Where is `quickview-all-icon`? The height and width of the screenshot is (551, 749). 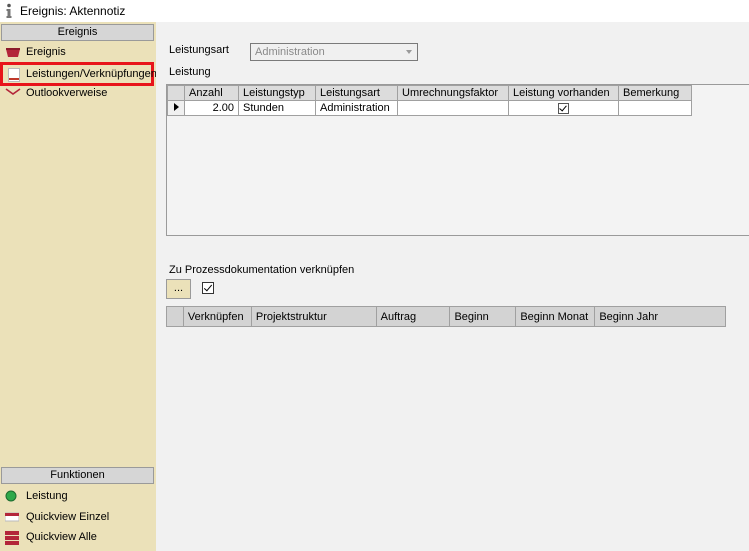
quickview-all-icon is located at coordinates (12, 538).